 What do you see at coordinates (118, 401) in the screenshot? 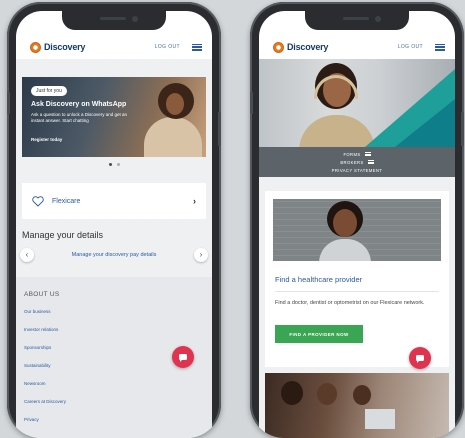
I see `footer-link-careers: Careers at Discovery` at bounding box center [118, 401].